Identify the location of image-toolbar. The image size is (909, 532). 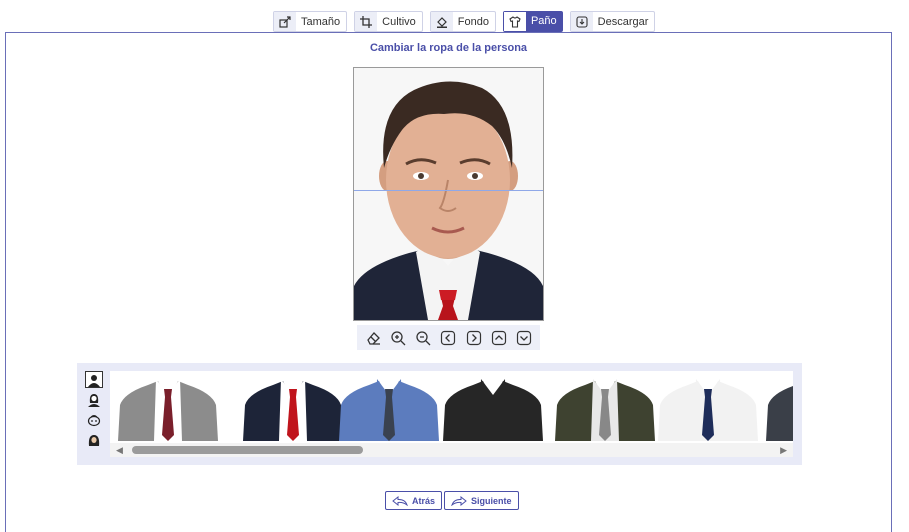
(448, 337).